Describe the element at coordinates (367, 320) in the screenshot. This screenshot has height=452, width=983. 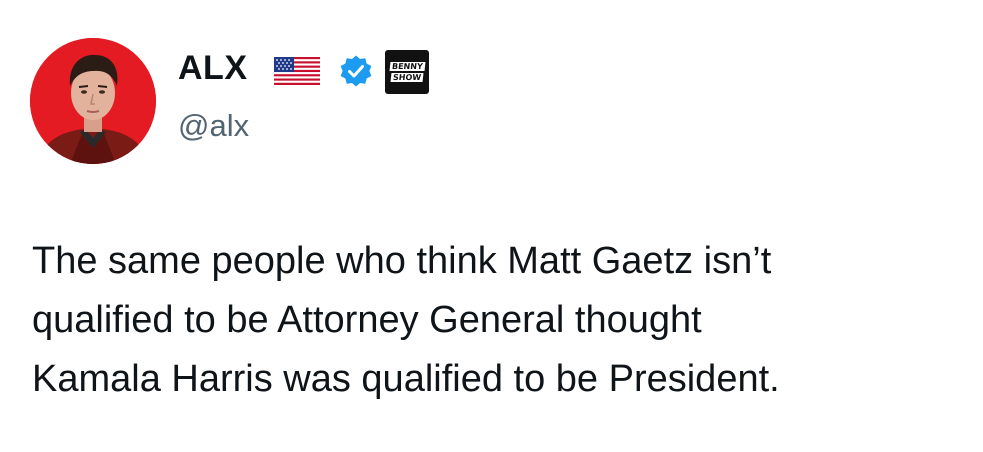
I see `tweet-text-line: qualified to be Attorney General thought` at that location.